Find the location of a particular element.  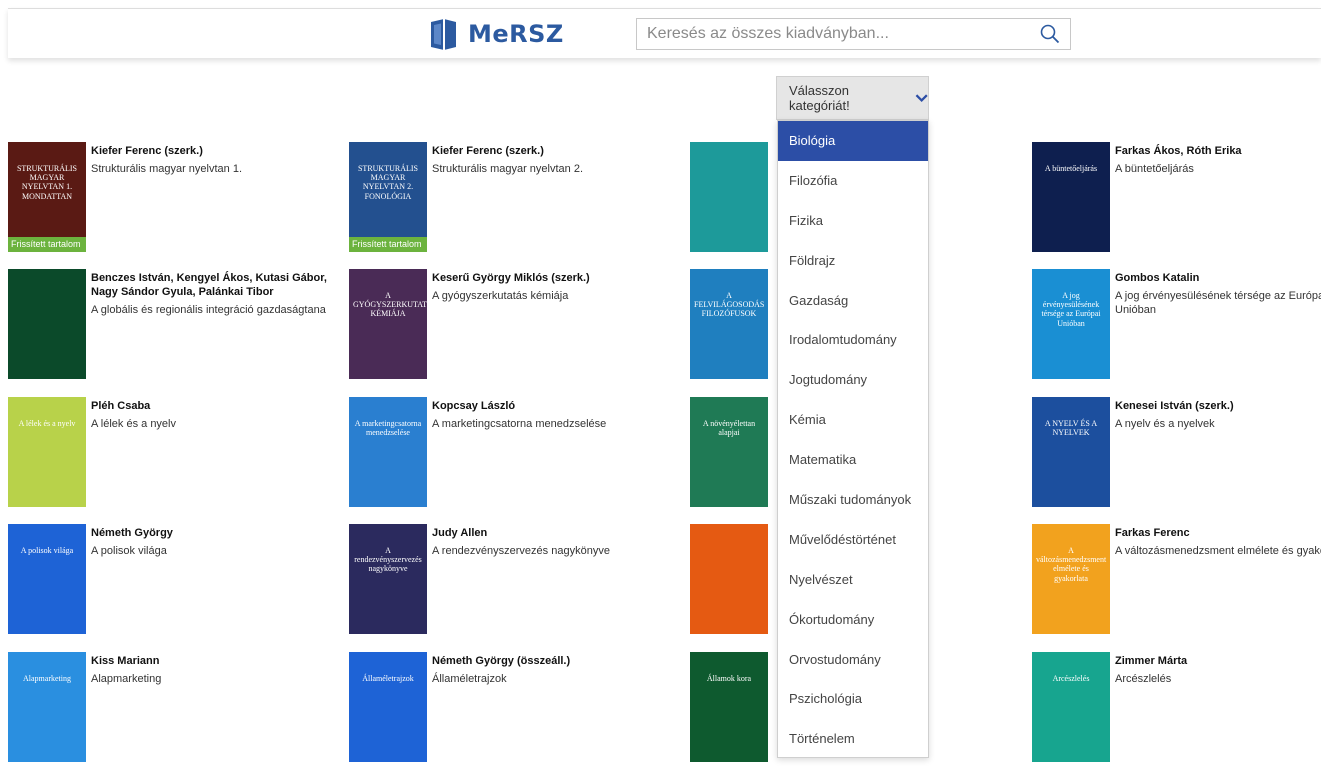

category-option: Fizika is located at coordinates (853, 221).